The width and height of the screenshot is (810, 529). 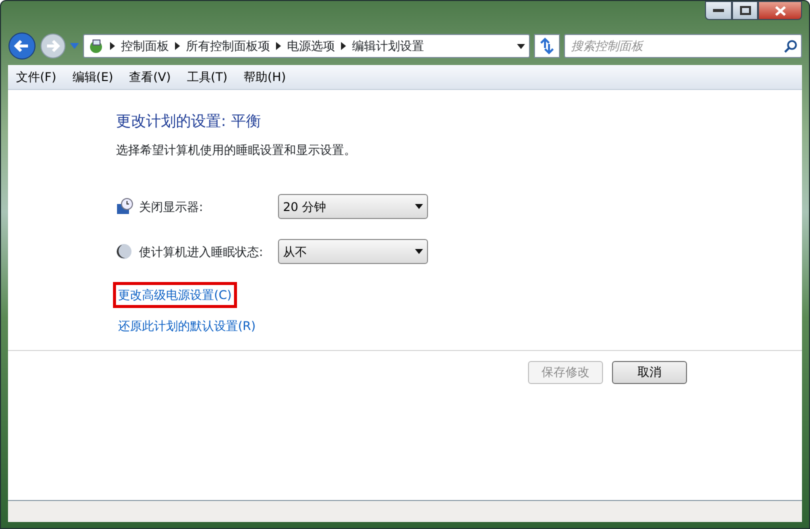 I want to click on menu-item: 帮助(H), so click(x=265, y=77).